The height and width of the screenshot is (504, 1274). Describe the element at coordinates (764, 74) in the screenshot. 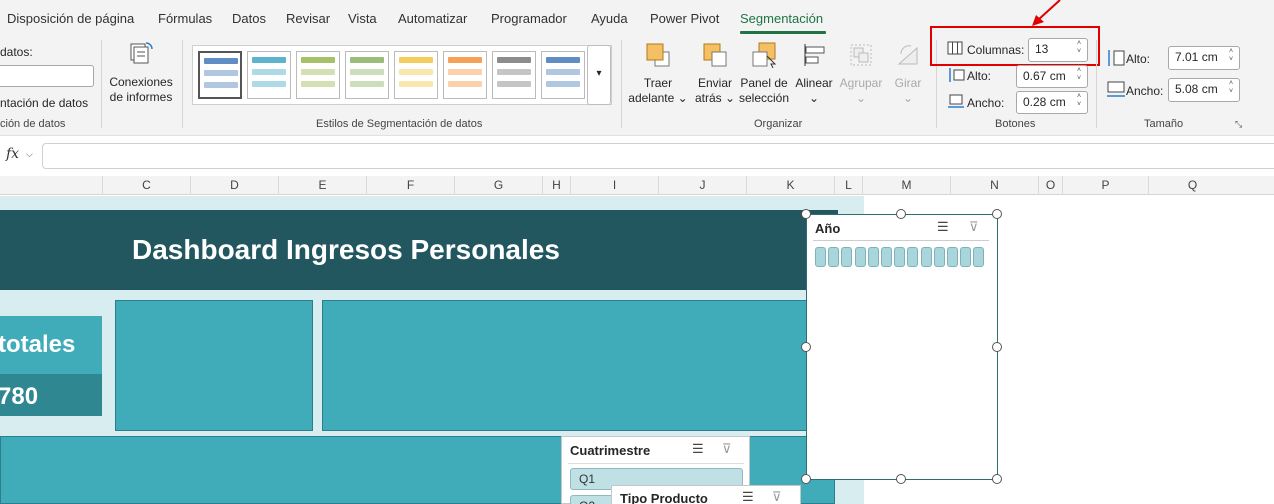

I see `selection-pane-button: Panel de selección` at that location.